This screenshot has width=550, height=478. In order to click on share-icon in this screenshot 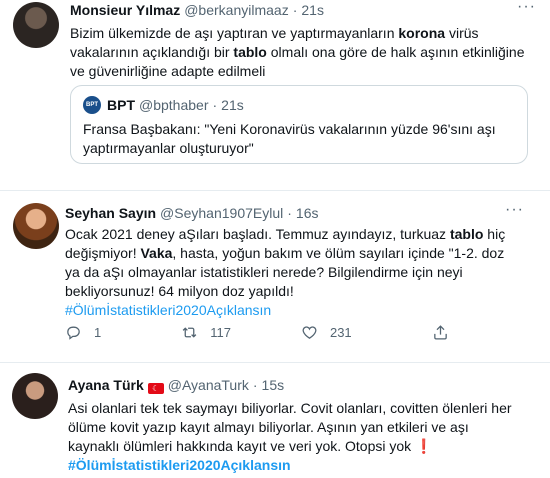, I will do `click(440, 332)`.